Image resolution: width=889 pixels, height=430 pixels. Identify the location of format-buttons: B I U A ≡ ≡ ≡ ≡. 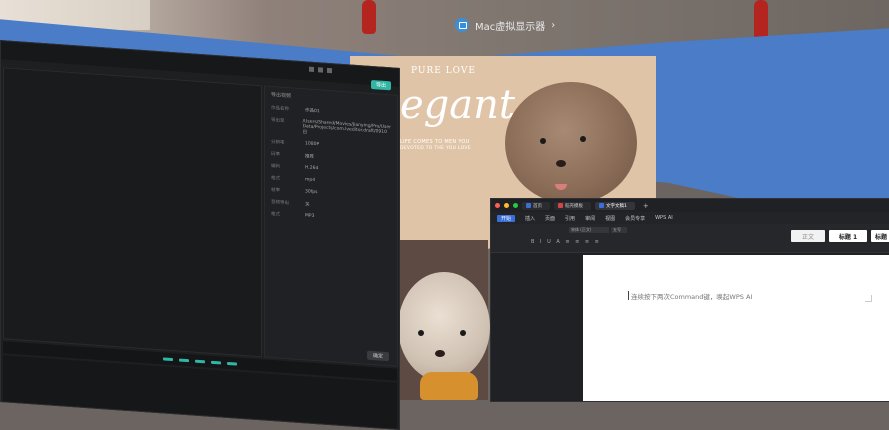
(566, 242).